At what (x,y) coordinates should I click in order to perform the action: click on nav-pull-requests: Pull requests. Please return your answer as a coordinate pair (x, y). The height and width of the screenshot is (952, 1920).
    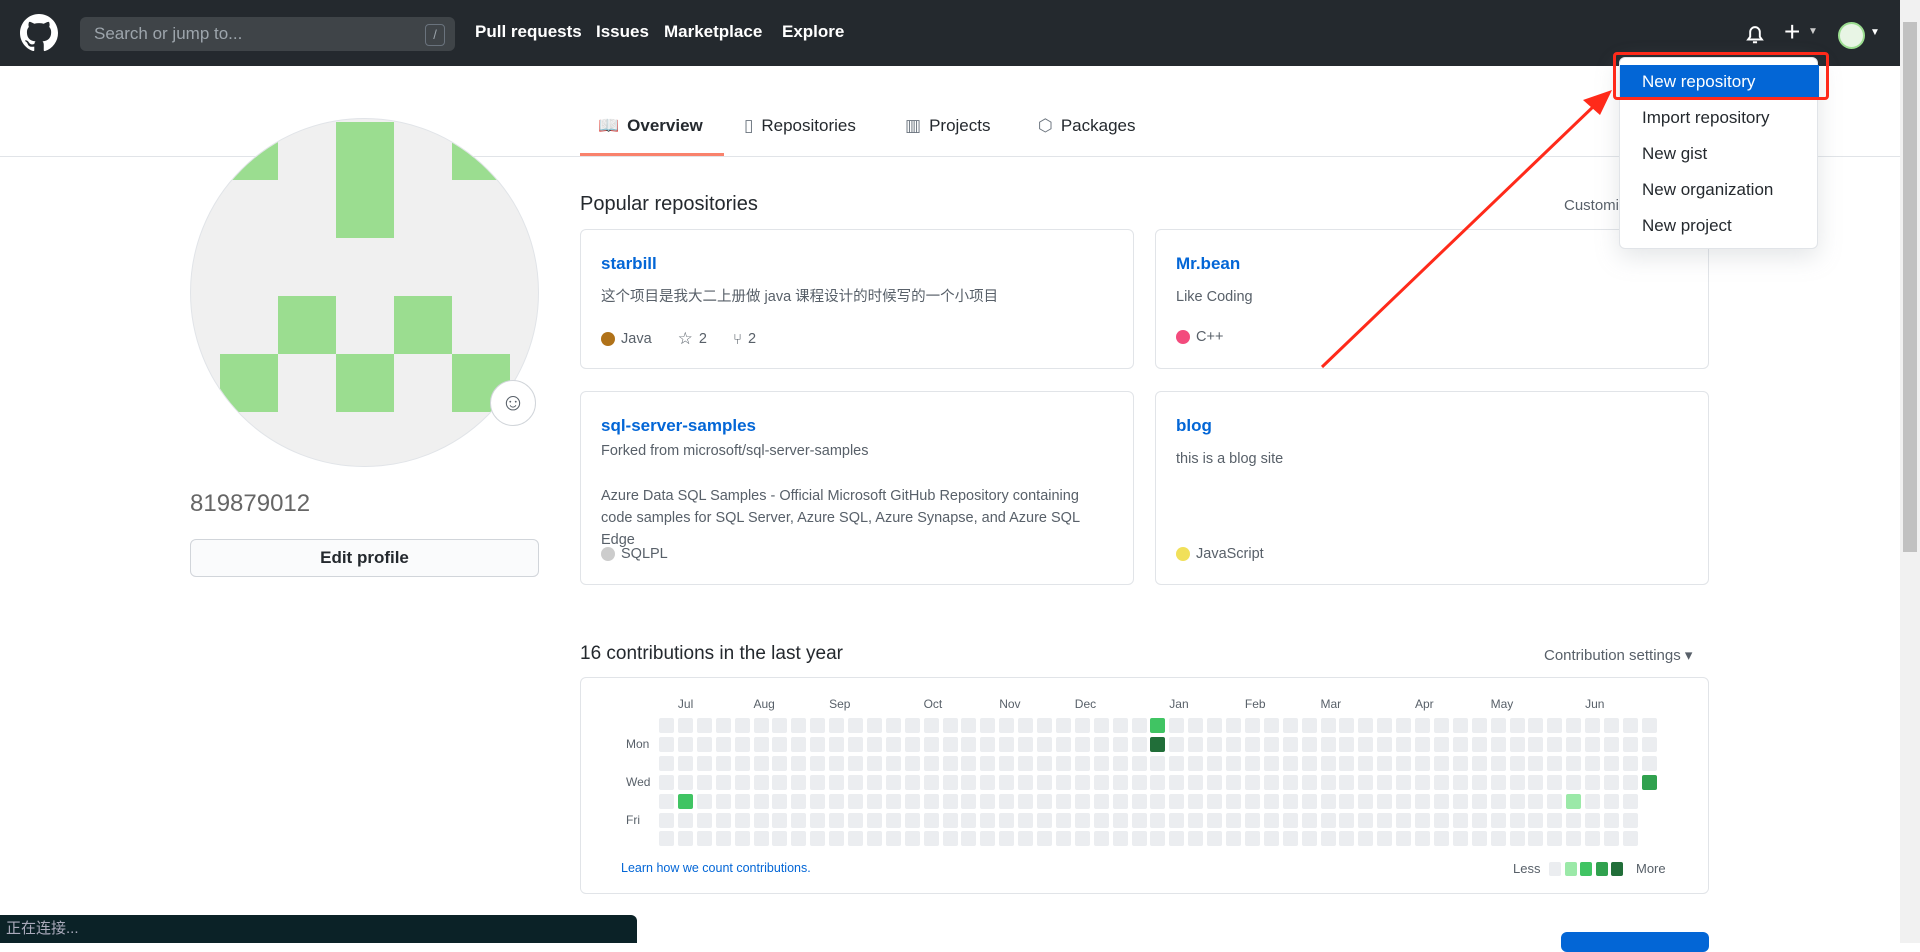
    Looking at the image, I should click on (528, 32).